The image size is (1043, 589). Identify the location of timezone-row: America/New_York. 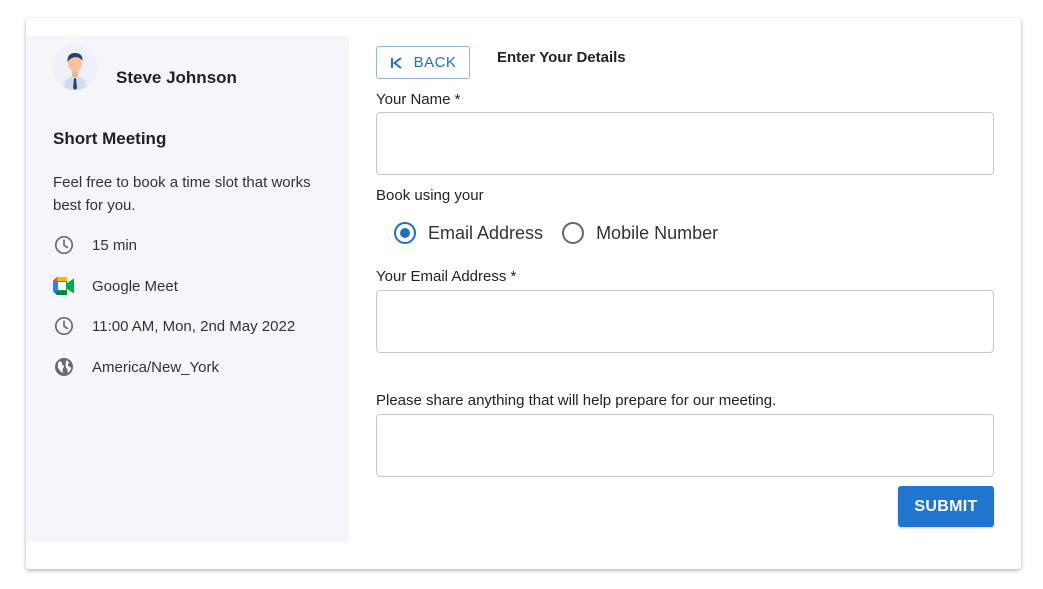
(136, 367).